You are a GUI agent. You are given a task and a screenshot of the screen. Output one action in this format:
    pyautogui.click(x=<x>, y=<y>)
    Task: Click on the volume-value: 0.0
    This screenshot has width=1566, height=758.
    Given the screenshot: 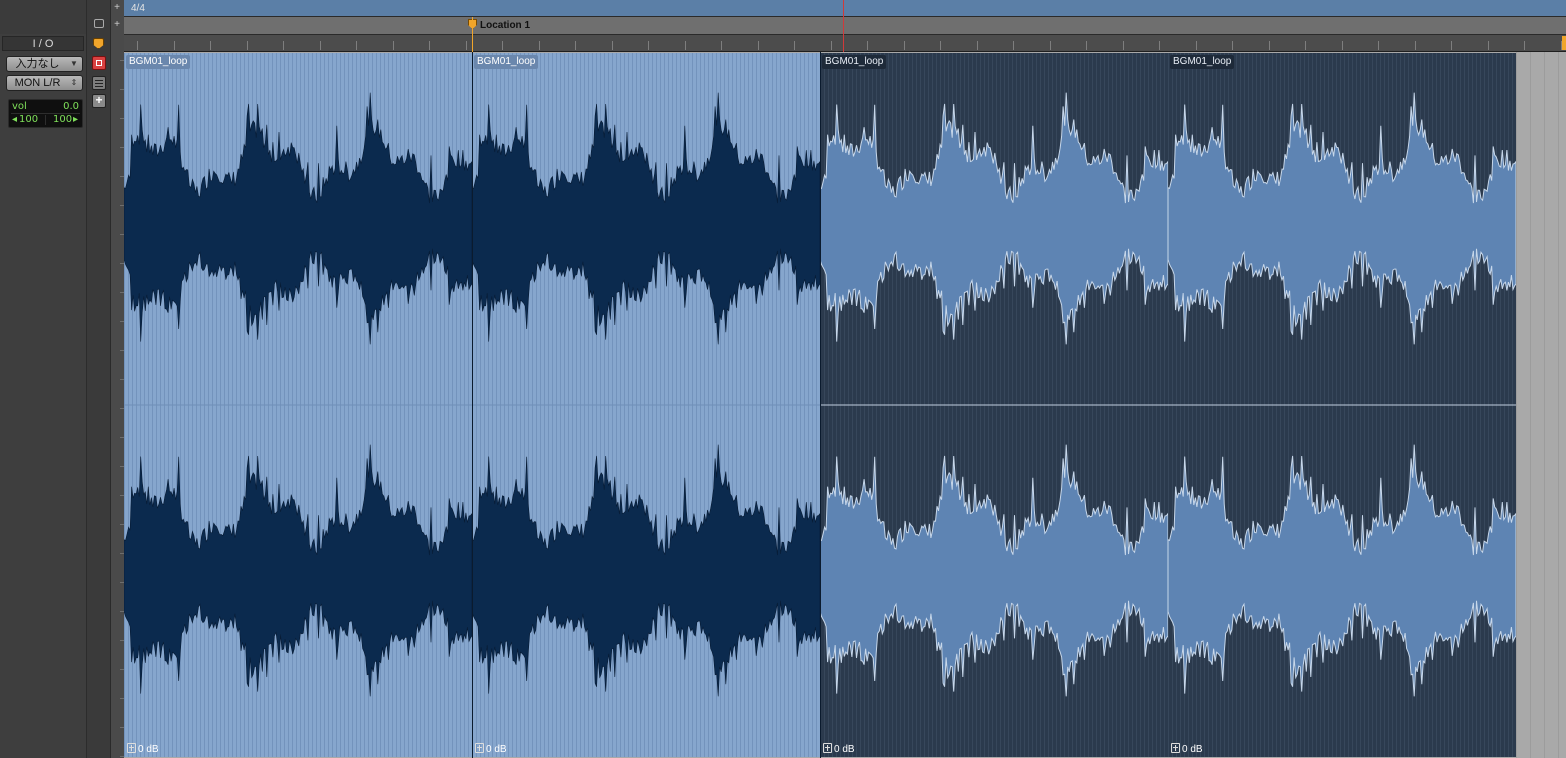 What is the action you would take?
    pyautogui.click(x=71, y=107)
    